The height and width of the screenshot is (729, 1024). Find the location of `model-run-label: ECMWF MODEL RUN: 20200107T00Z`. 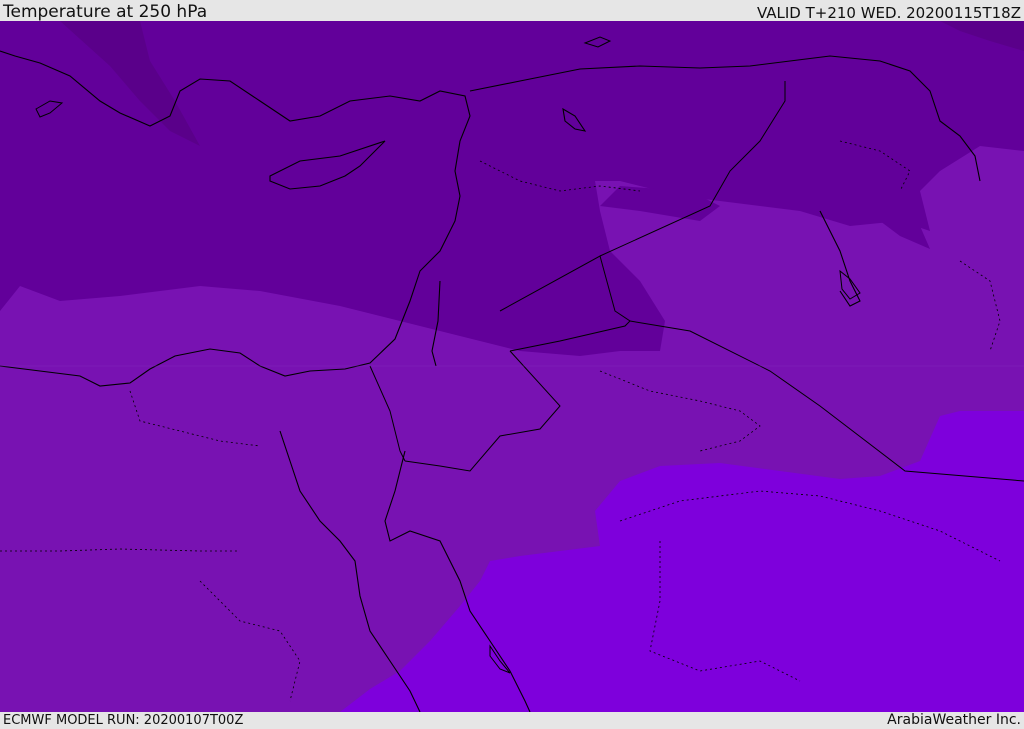

model-run-label: ECMWF MODEL RUN: 20200107T00Z is located at coordinates (123, 720).